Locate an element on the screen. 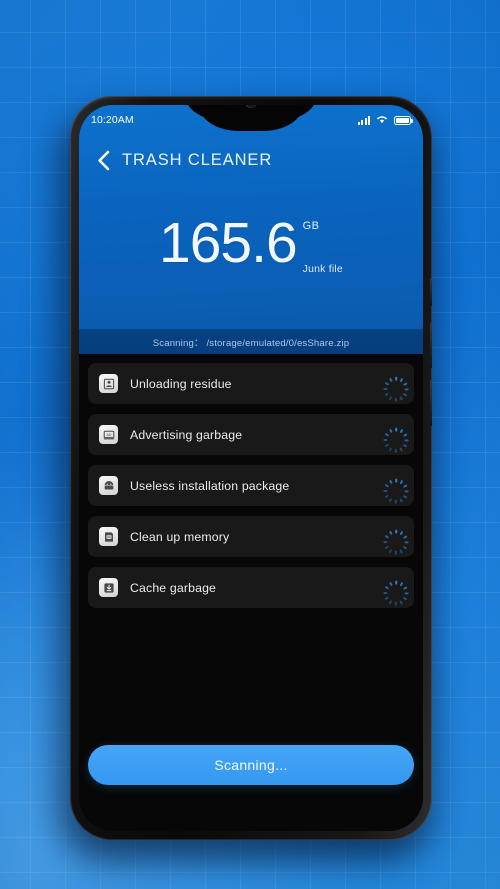 The height and width of the screenshot is (889, 500). svg-text: AD is located at coordinates (108, 434).